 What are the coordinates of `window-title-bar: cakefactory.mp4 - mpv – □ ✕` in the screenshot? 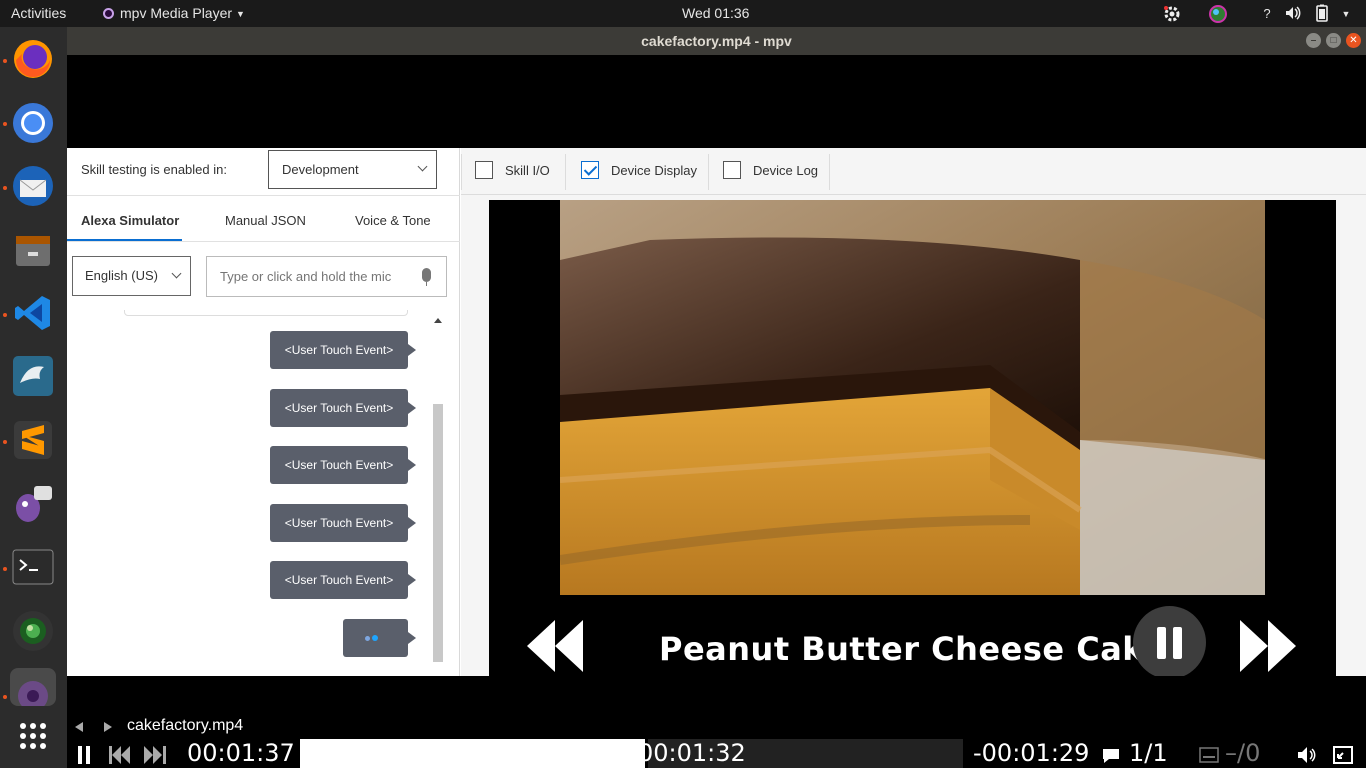 It's located at (716, 41).